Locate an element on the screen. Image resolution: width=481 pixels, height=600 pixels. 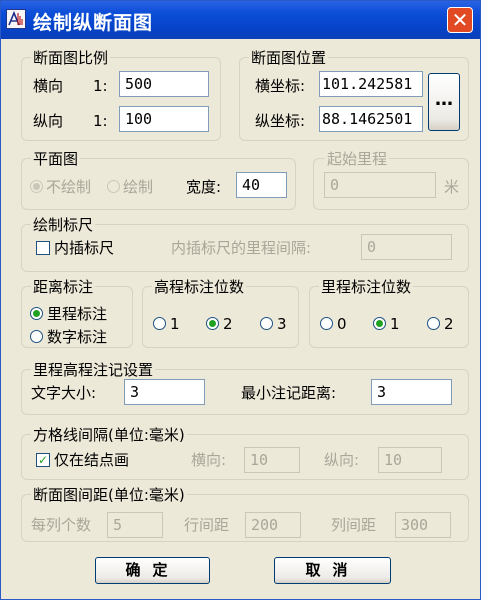
distance-mileage-label: 里程标注 is located at coordinates (77, 314).